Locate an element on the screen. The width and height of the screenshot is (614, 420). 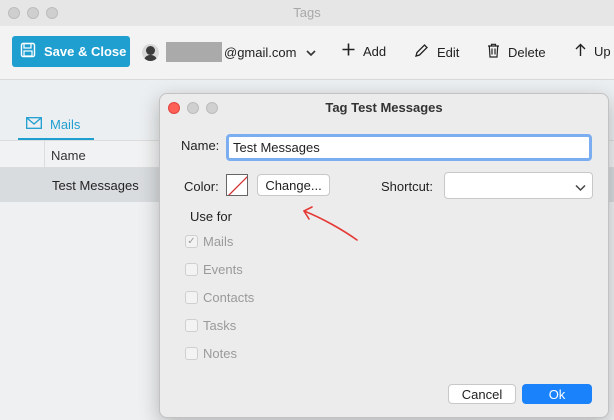
tag-name-cell: Test Messages is located at coordinates (95, 185).